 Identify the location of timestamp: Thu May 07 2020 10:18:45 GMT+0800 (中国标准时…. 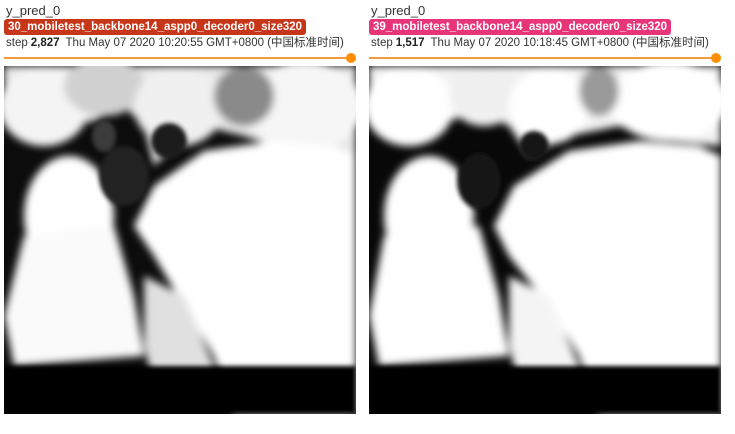
(569, 43).